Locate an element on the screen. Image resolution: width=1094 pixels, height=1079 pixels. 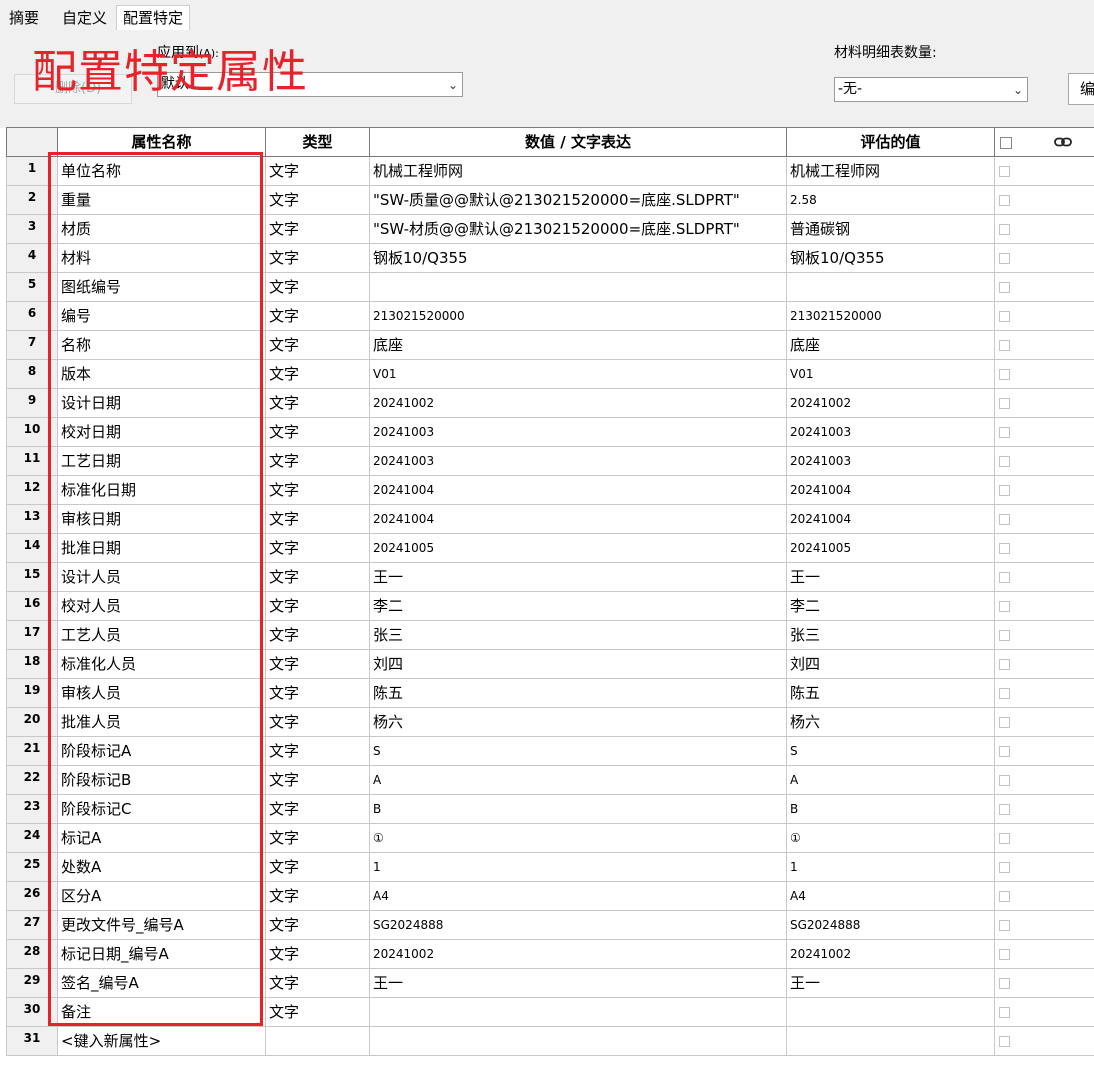
row-number: 31 is located at coordinates (32, 1041).